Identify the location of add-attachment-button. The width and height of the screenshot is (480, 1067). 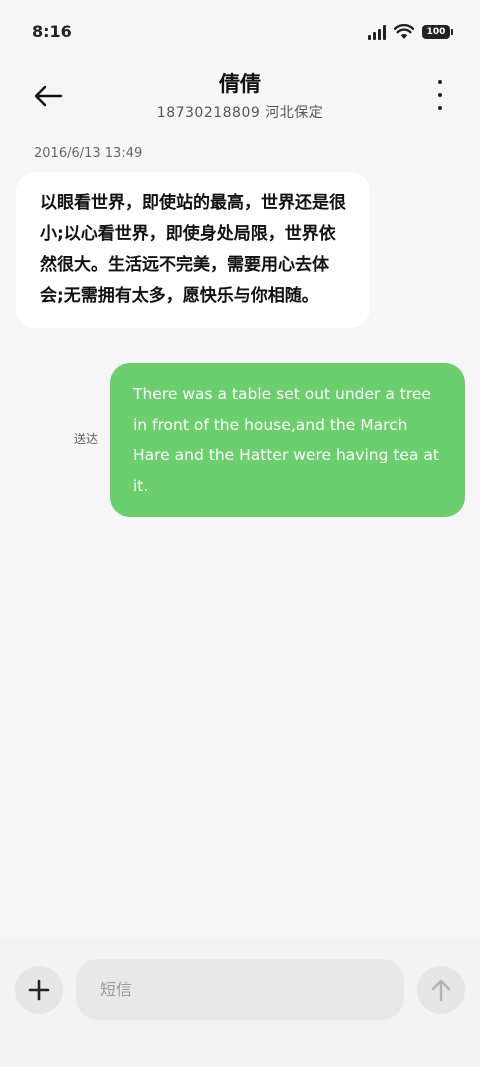
(39, 990).